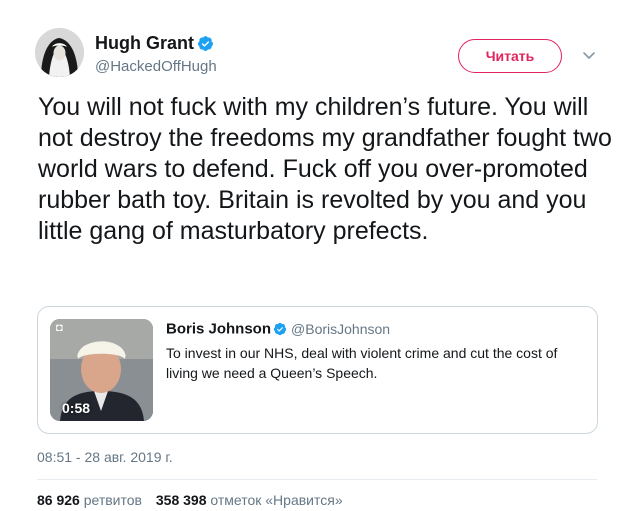 Image resolution: width=636 pixels, height=511 pixels. I want to click on likes-stat: 358 398 отметок «Нравится», so click(249, 500).